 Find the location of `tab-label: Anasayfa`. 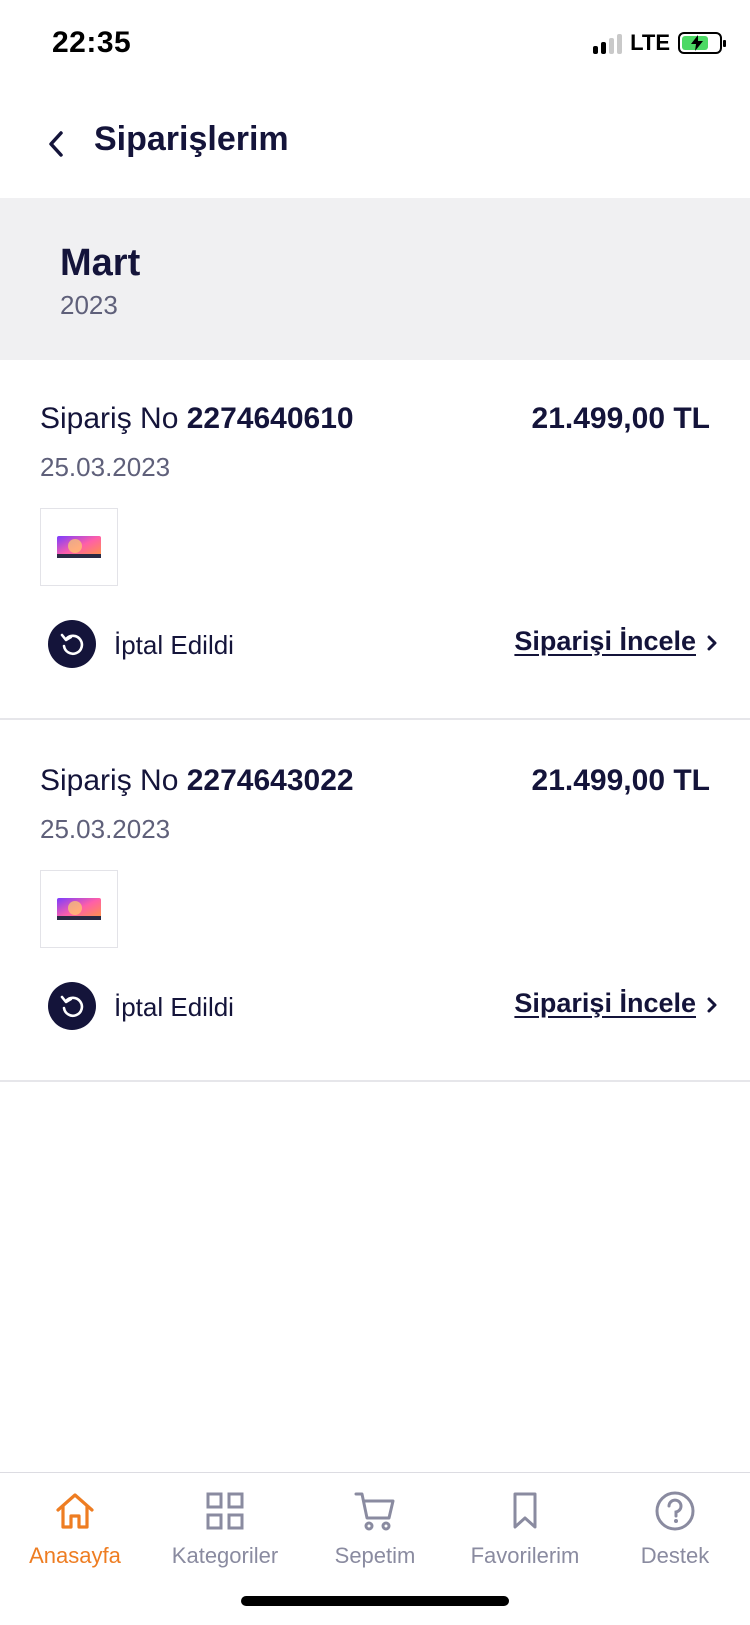

tab-label: Anasayfa is located at coordinates (75, 1555).